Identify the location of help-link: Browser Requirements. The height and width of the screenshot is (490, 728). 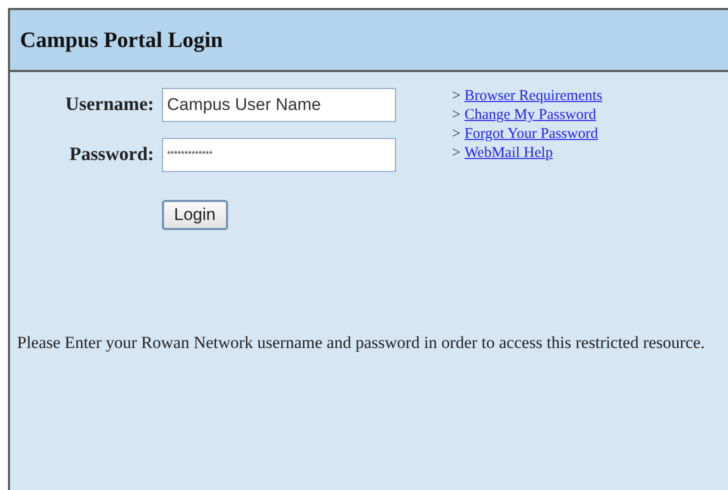
(533, 96).